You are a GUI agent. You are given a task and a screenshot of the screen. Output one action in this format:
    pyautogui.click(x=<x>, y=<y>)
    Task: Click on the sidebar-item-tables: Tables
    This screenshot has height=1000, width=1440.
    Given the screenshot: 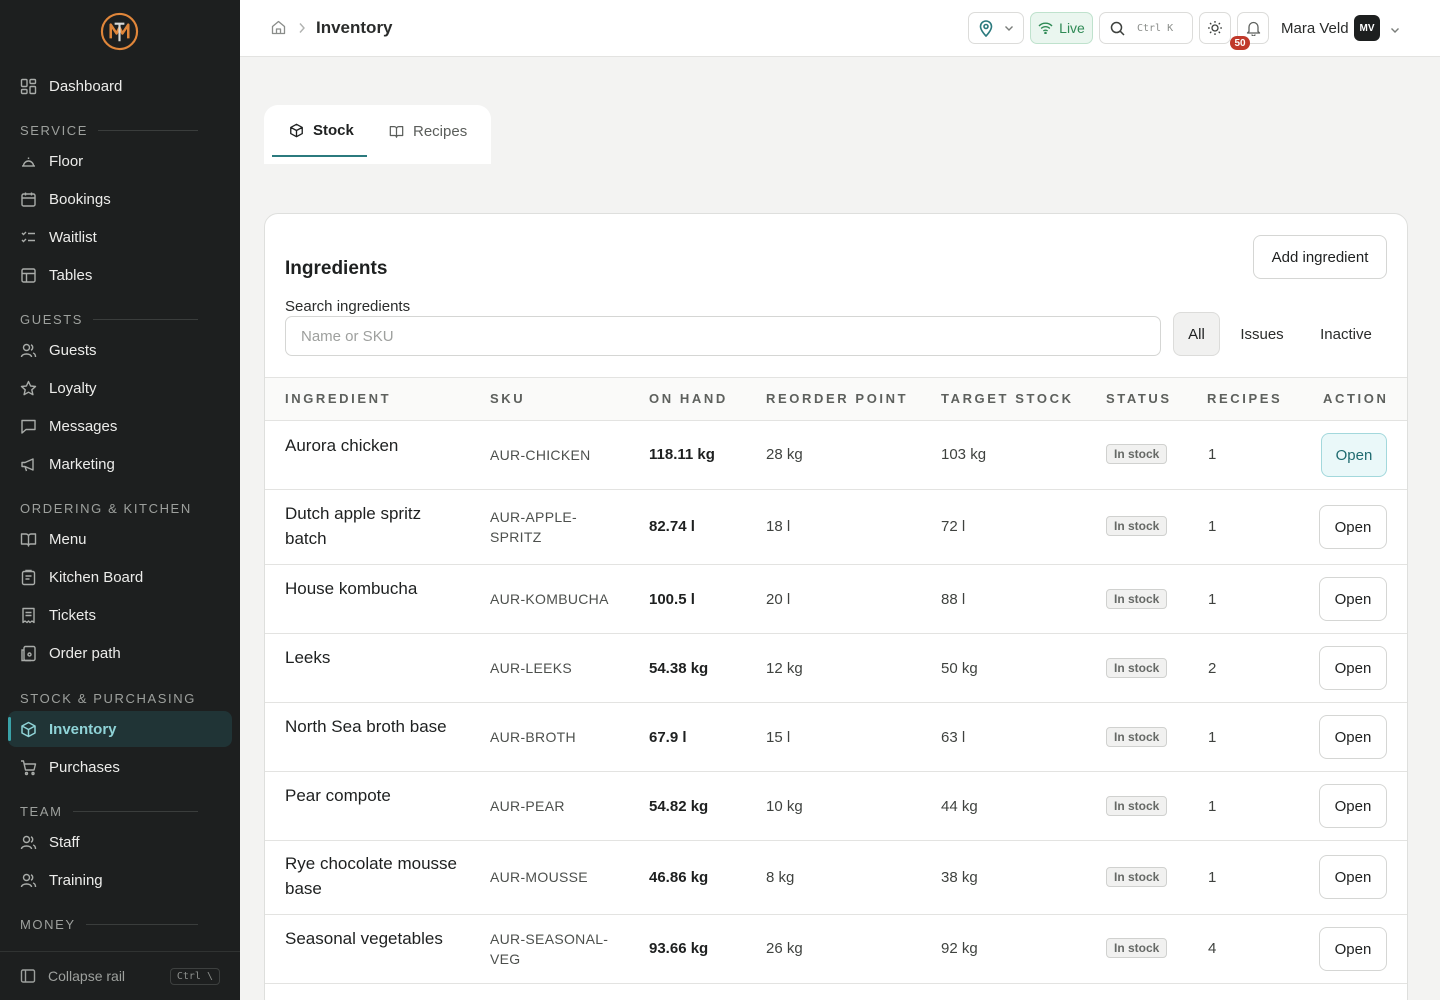 What is the action you would take?
    pyautogui.click(x=120, y=275)
    